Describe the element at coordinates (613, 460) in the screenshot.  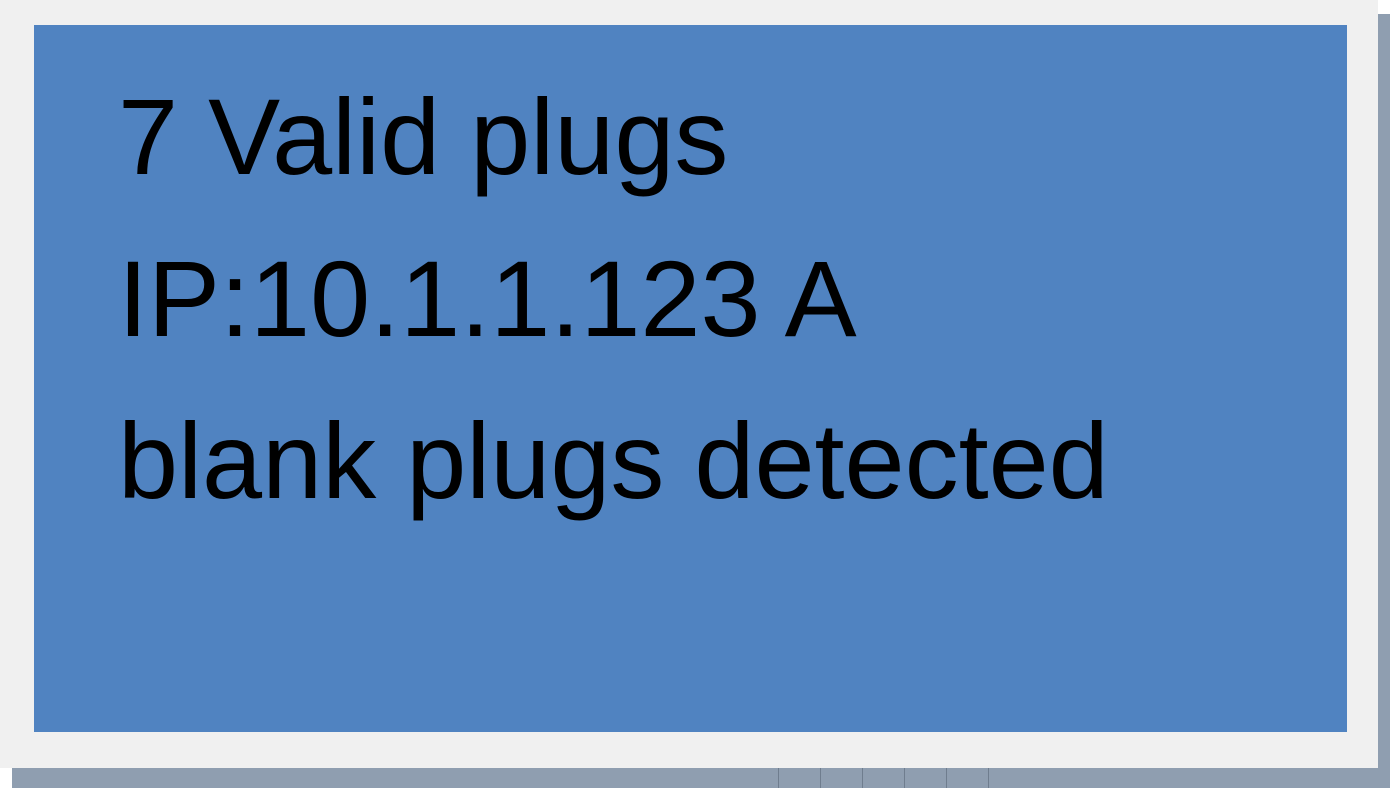
I see `status-line-blank-plugs: blank plugs detected` at that location.